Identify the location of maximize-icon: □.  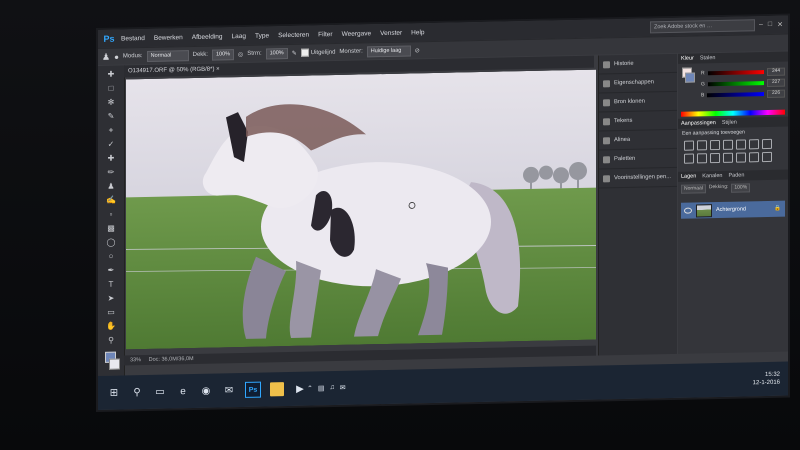
(770, 25).